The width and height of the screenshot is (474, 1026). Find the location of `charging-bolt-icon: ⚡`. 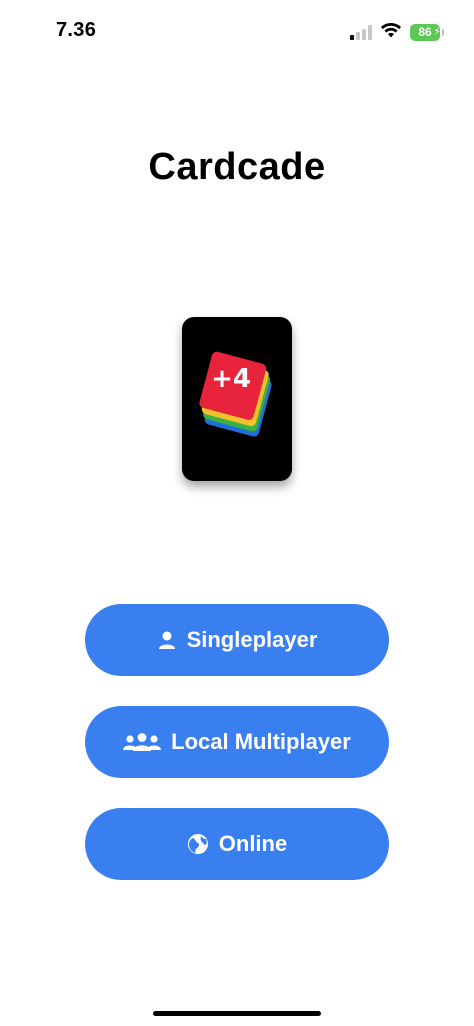

charging-bolt-icon: ⚡ is located at coordinates (437, 31).